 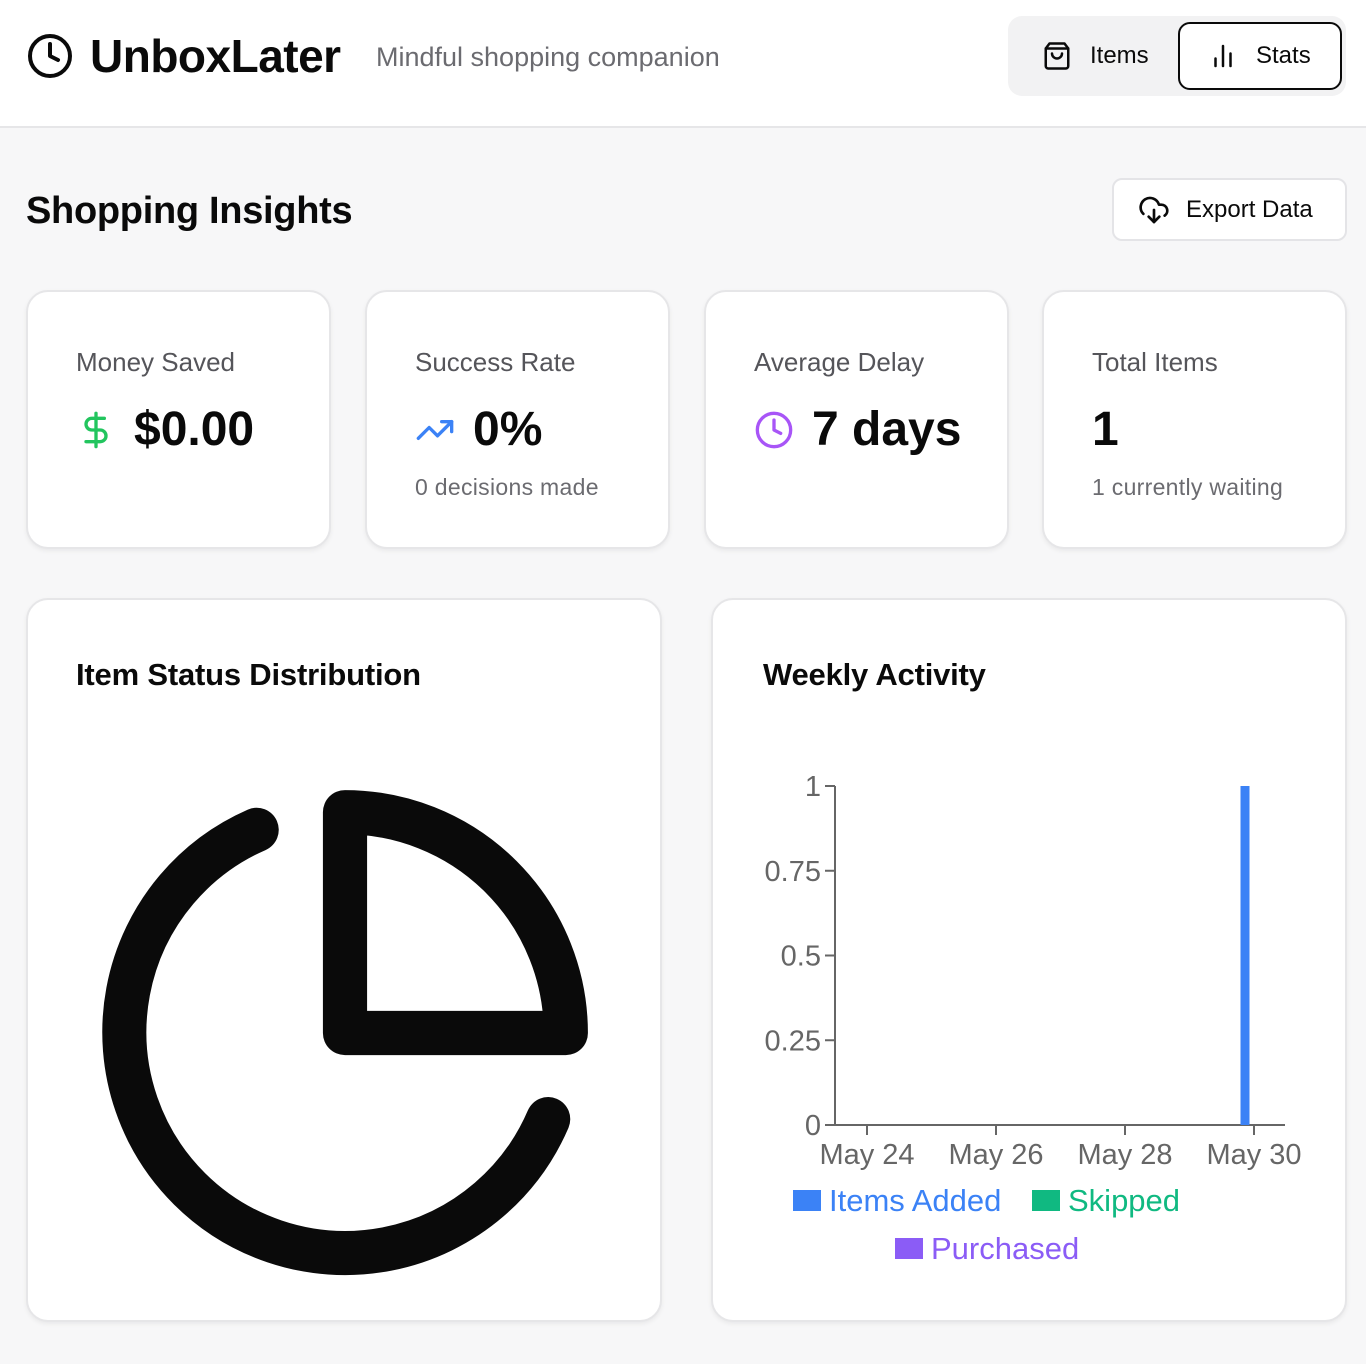 I want to click on total-items-label: Total Items, so click(x=1155, y=362).